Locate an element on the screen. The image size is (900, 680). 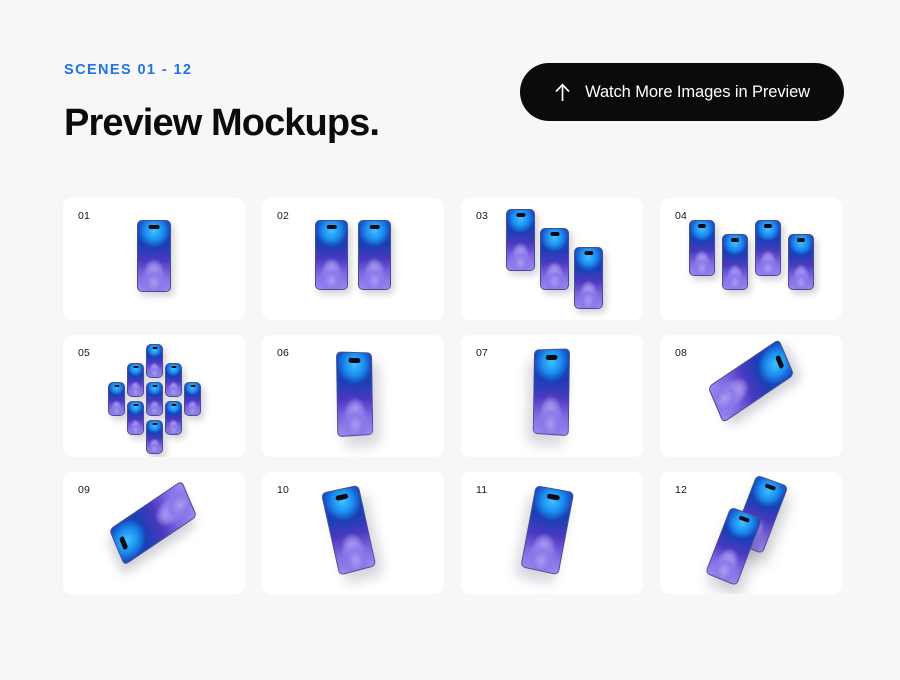
watch-more-images-label: Watch More Images in Preview is located at coordinates (697, 91).